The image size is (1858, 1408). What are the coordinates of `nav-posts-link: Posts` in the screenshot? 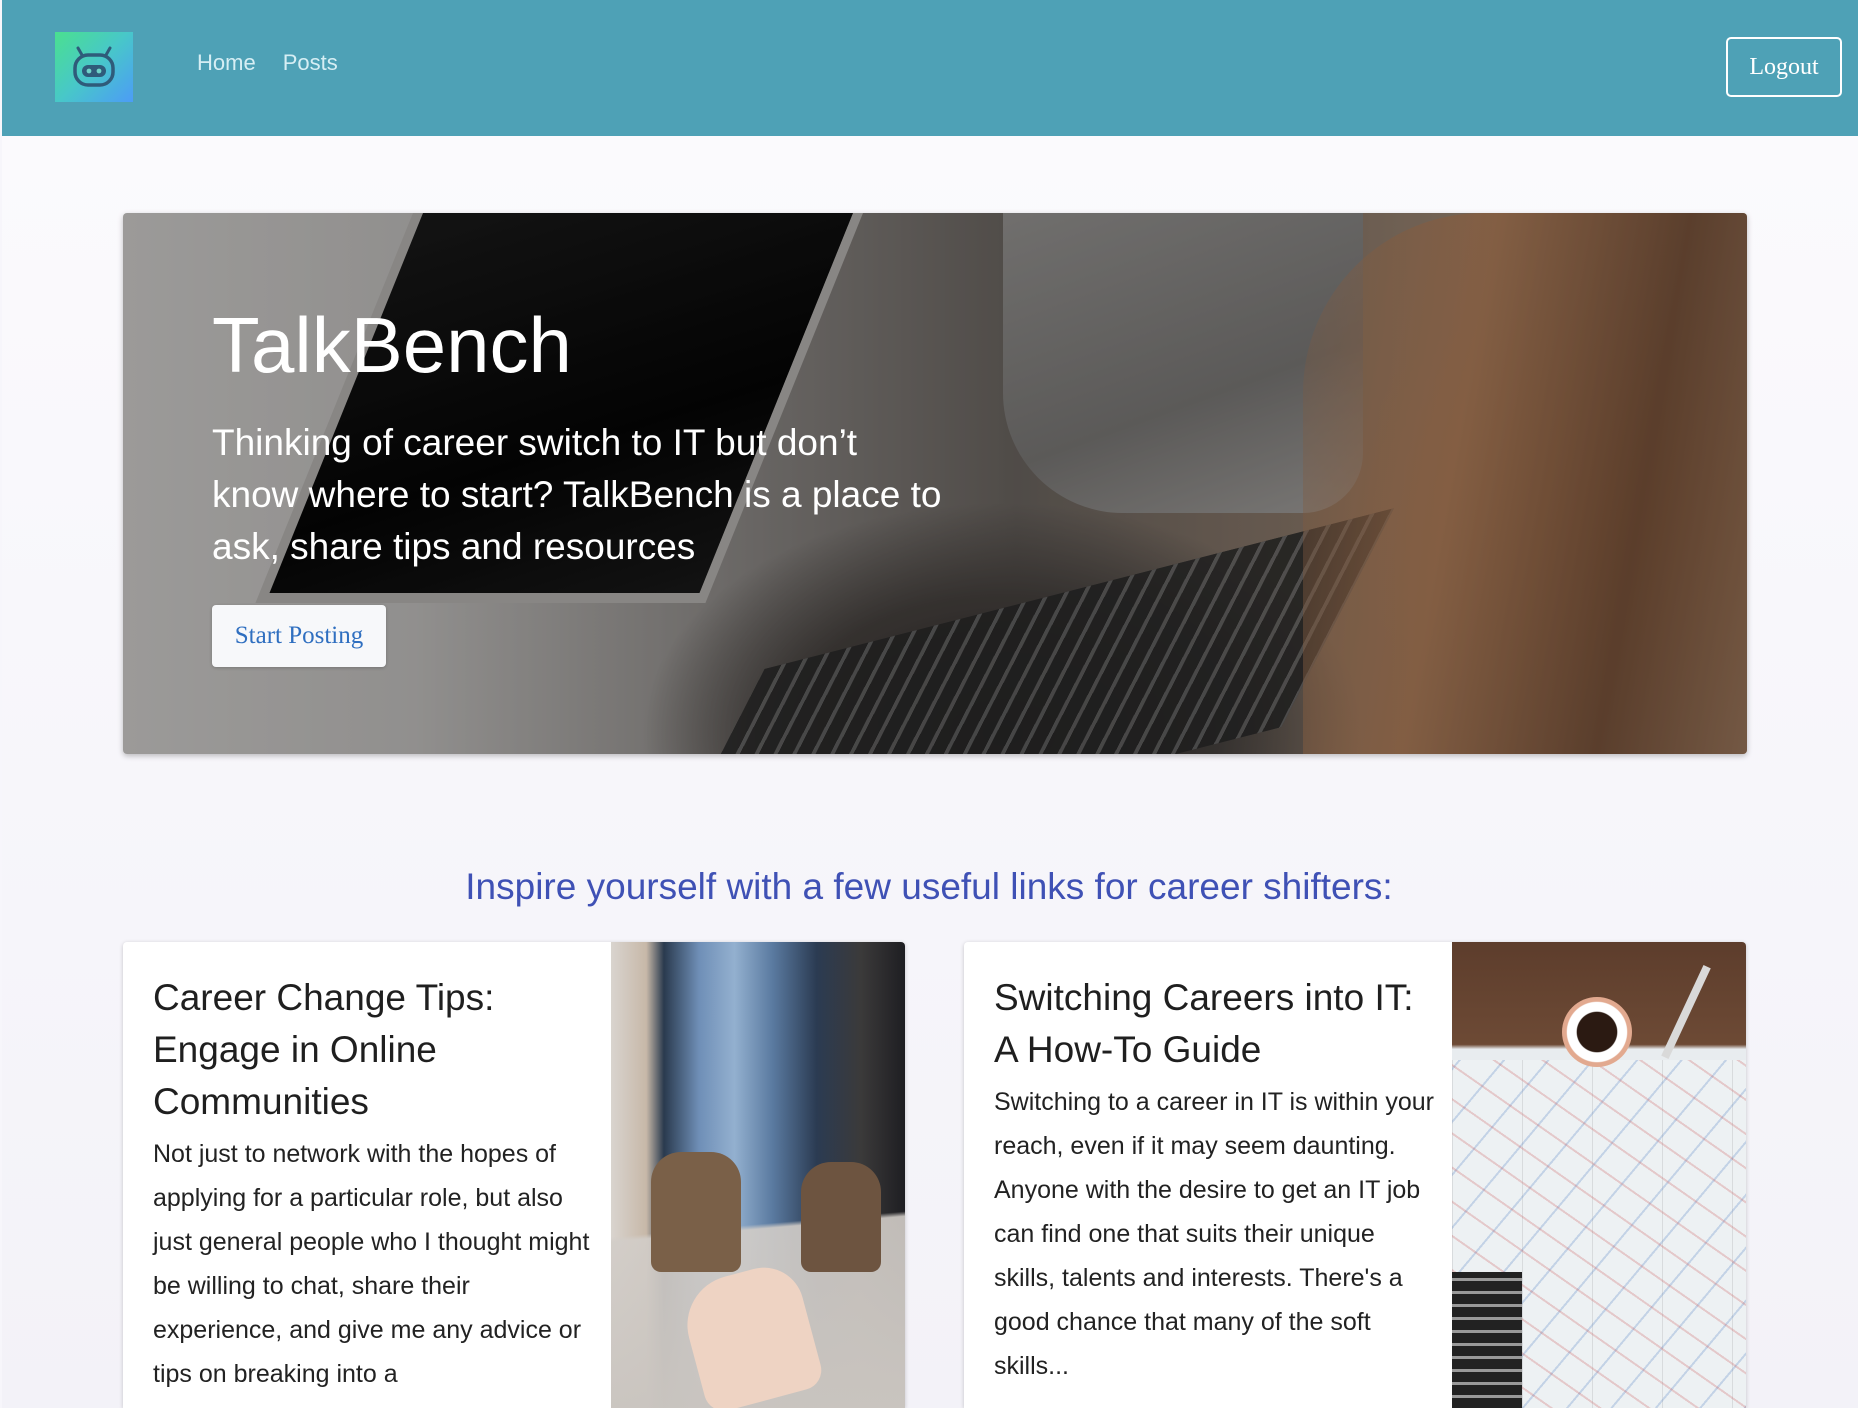 It's located at (310, 63).